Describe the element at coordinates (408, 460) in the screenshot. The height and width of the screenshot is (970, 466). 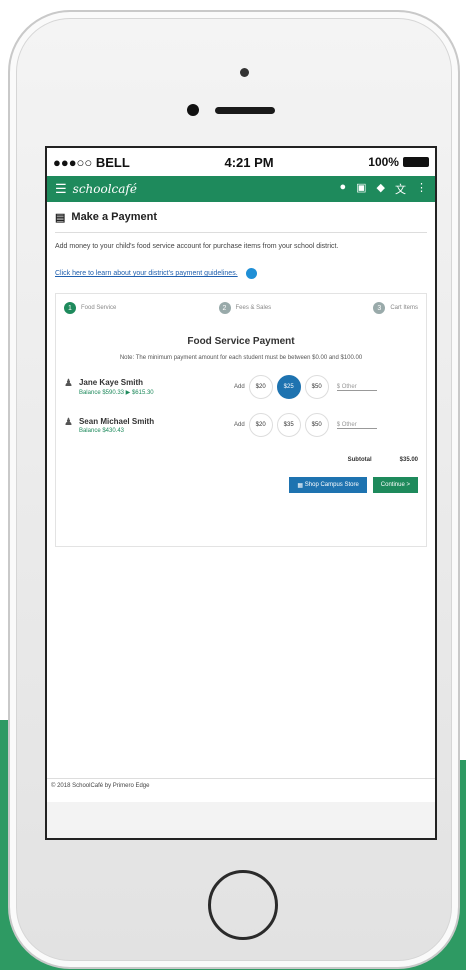
I see `subtotal-value: $35.00` at that location.